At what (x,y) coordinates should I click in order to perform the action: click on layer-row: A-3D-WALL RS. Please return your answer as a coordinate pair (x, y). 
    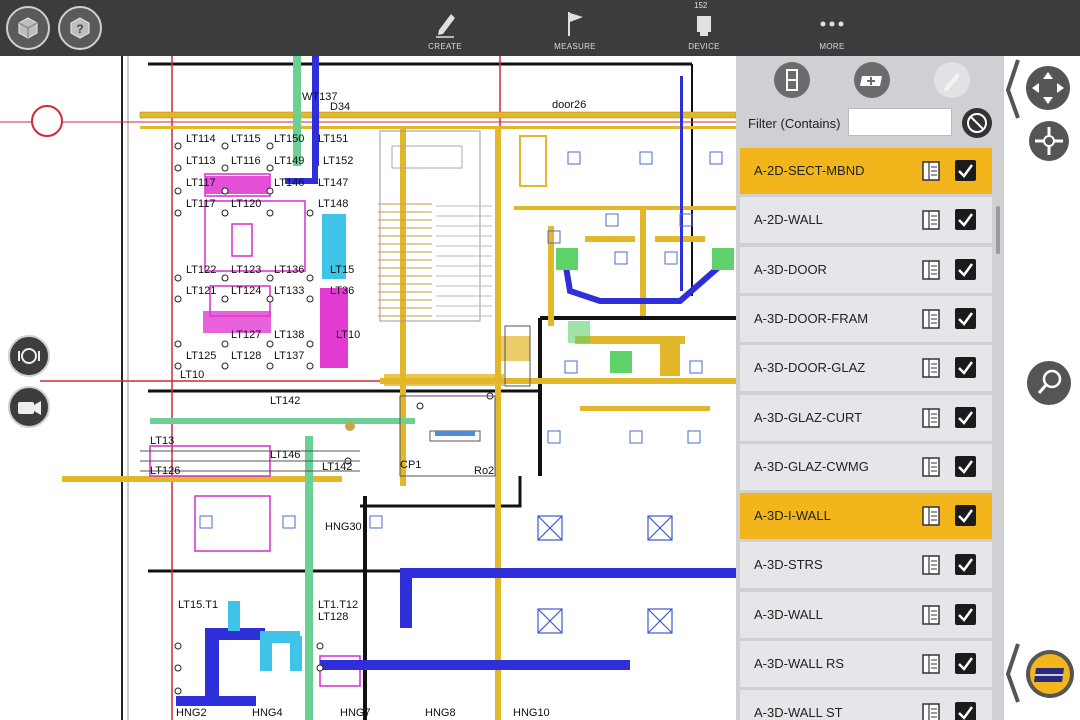
    Looking at the image, I should click on (866, 664).